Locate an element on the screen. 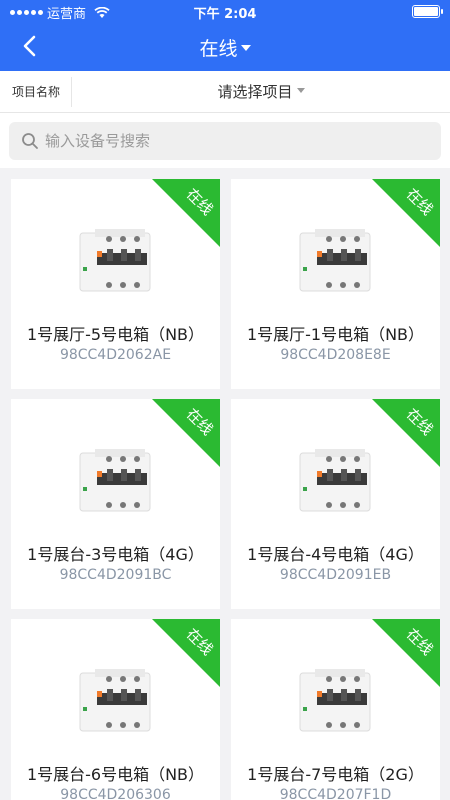 The image size is (450, 800). nav-bar: 在线 is located at coordinates (225, 46).